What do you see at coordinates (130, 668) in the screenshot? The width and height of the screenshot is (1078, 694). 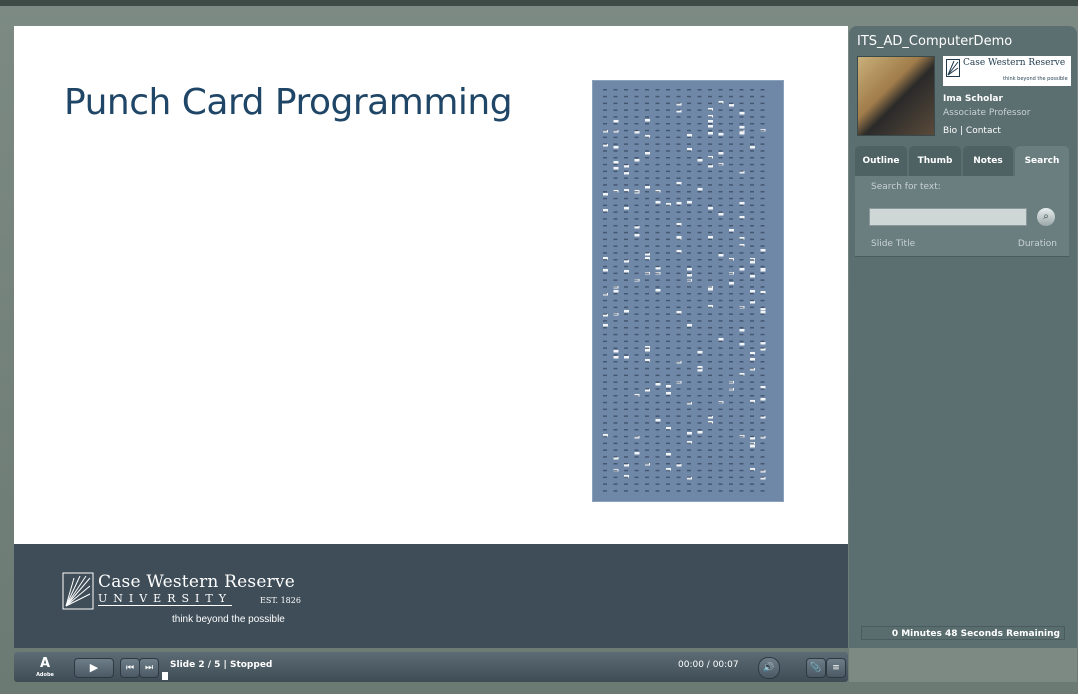 I see `previous-slide-button: ⏮` at bounding box center [130, 668].